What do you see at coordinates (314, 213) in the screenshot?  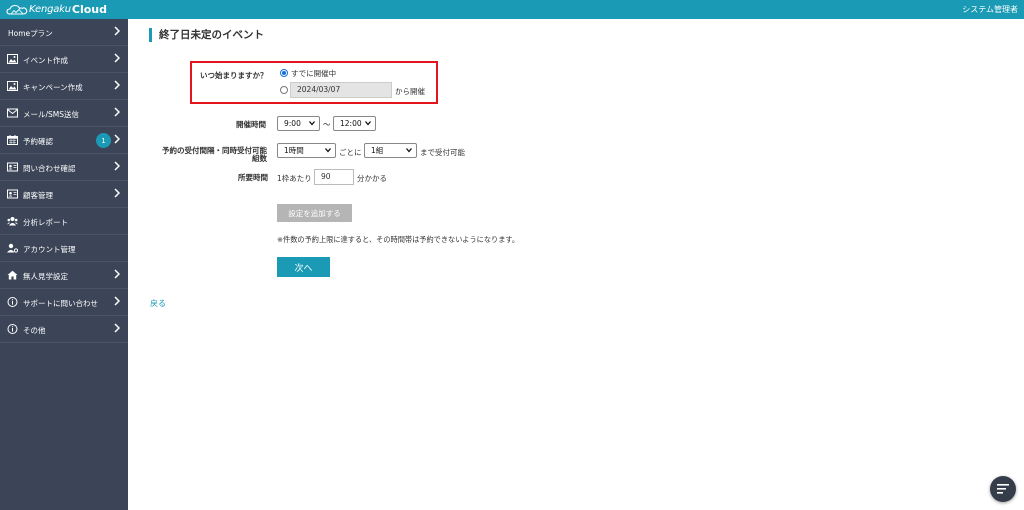 I see `add-setting-button: 設定を追加する` at bounding box center [314, 213].